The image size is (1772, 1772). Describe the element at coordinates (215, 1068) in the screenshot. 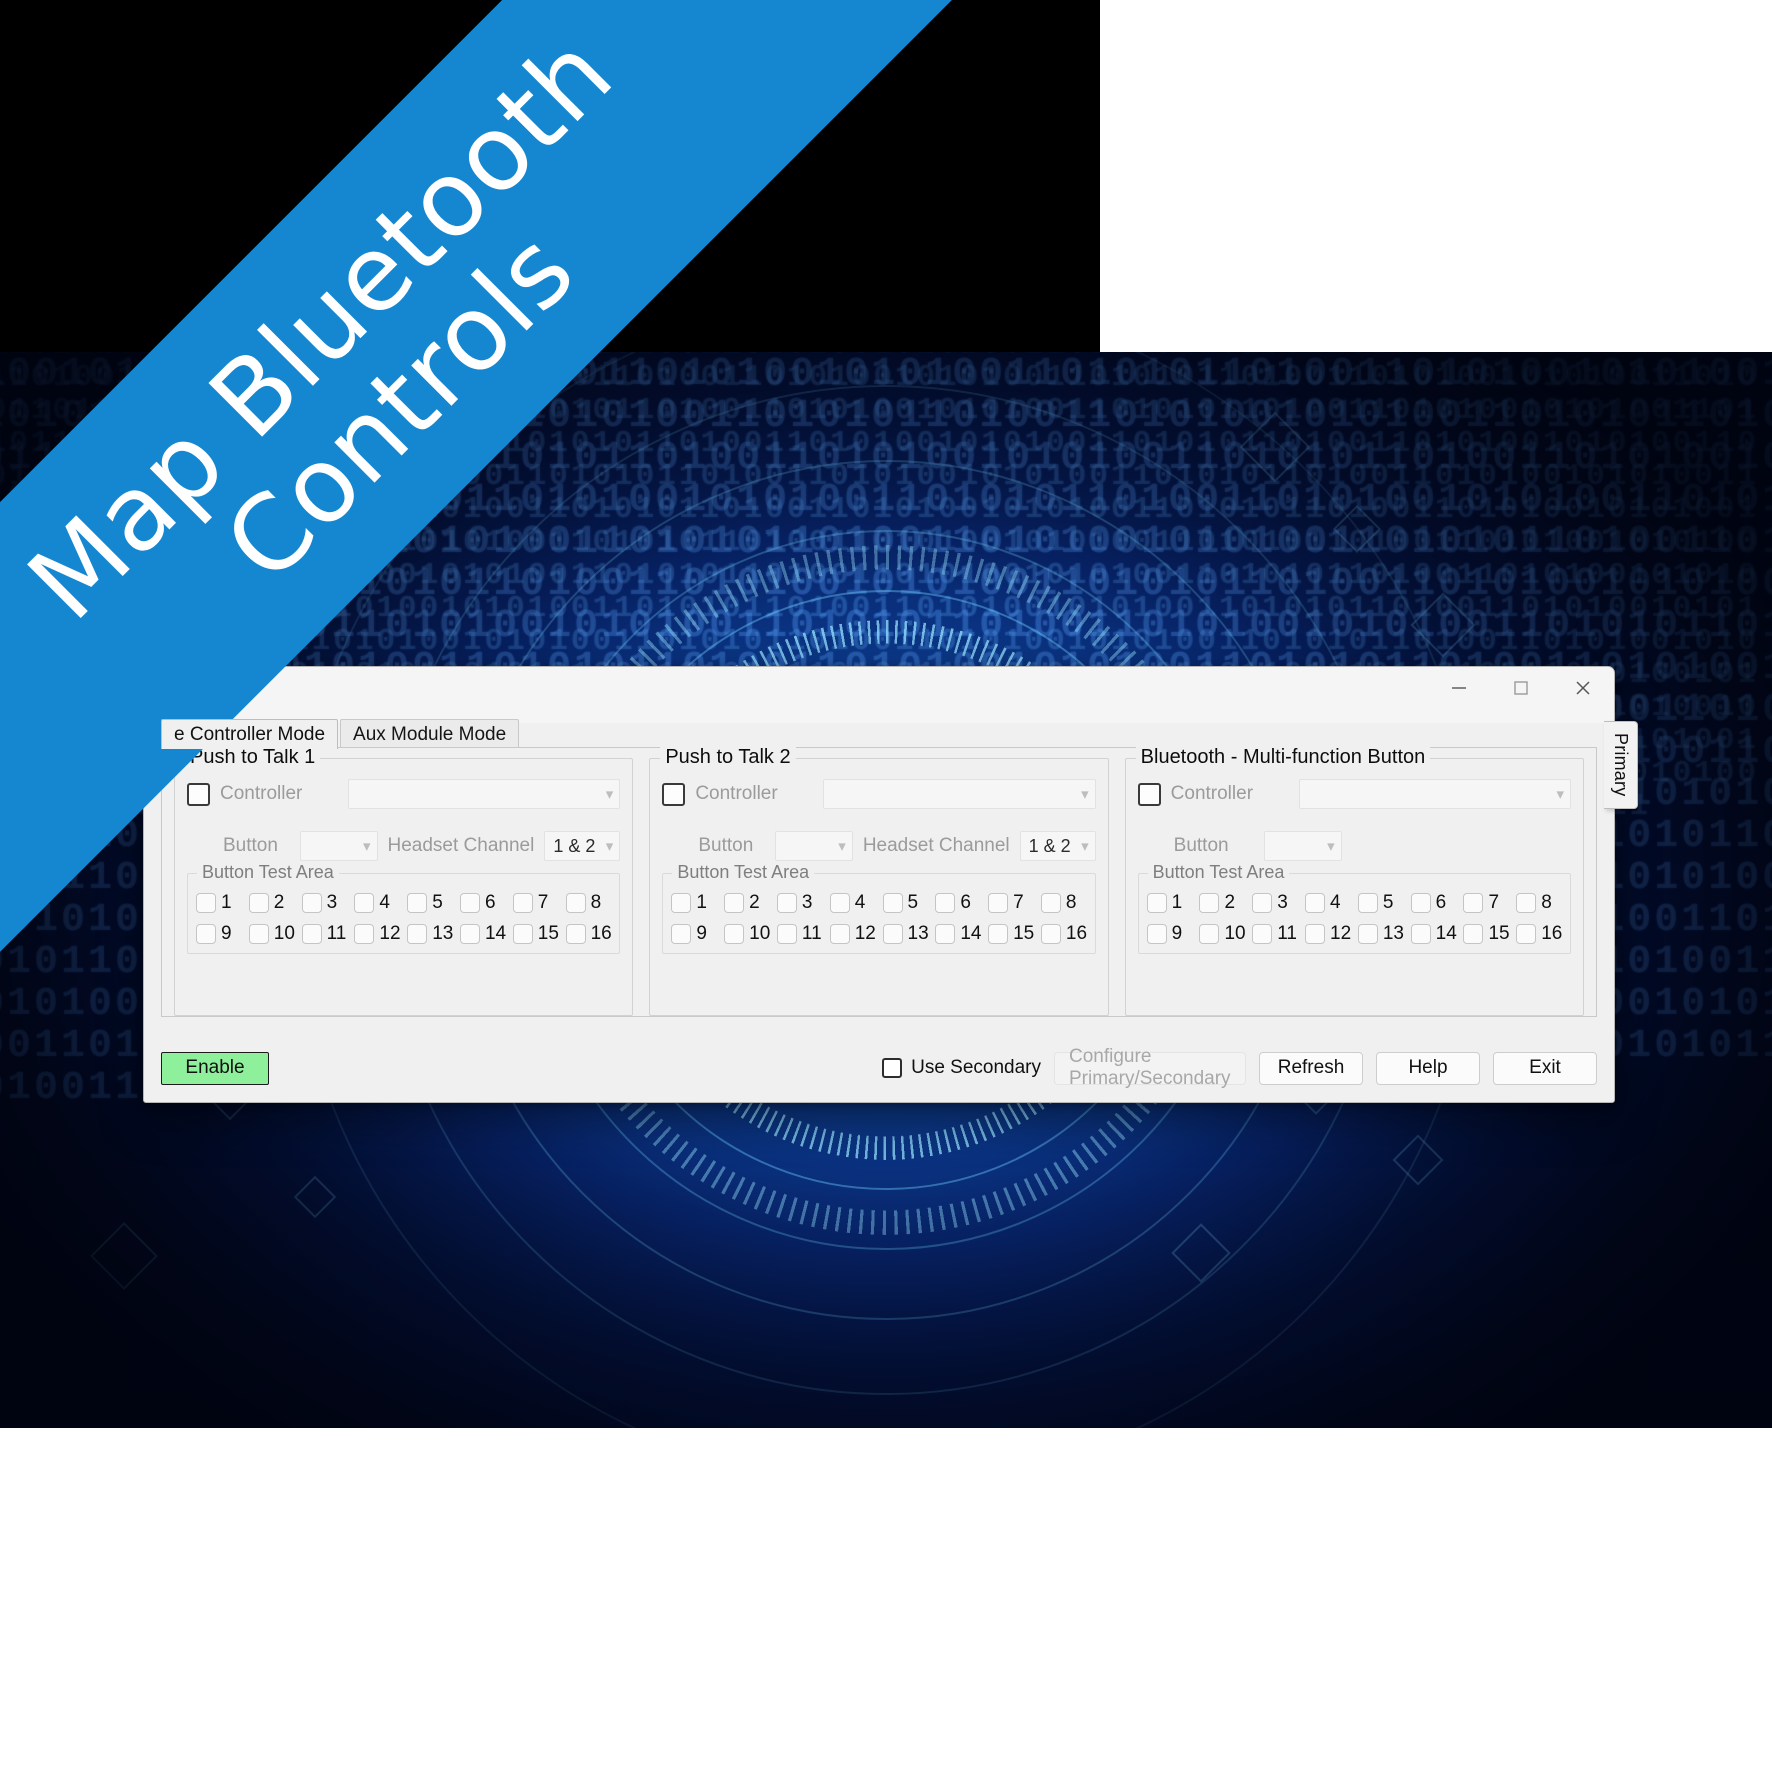

I see `enable-button: Enable` at that location.